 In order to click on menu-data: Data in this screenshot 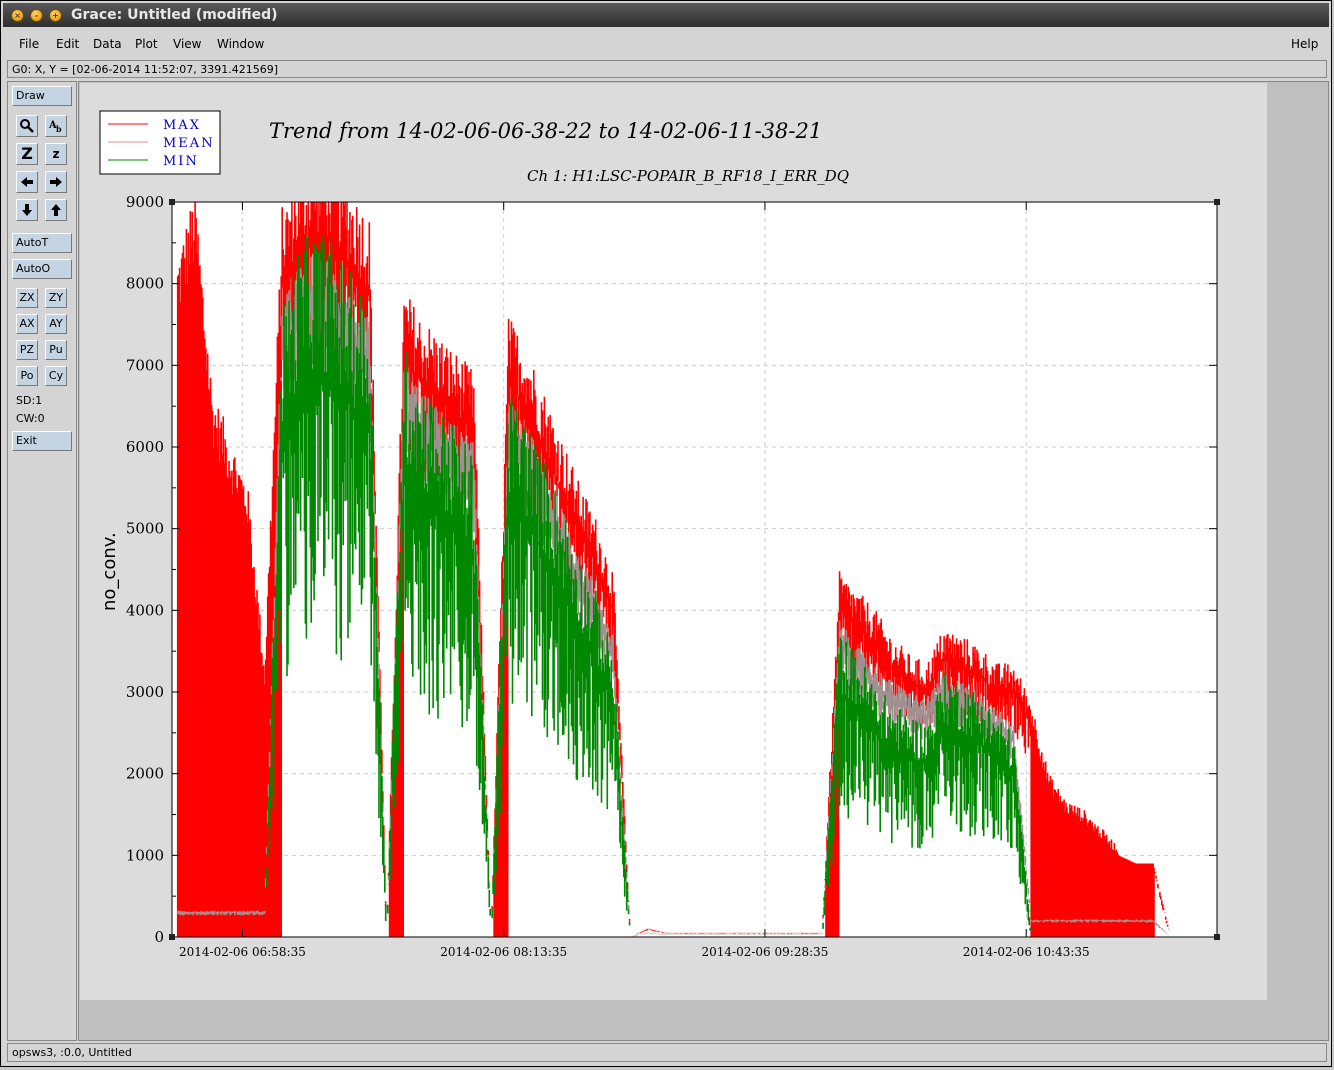, I will do `click(107, 44)`.